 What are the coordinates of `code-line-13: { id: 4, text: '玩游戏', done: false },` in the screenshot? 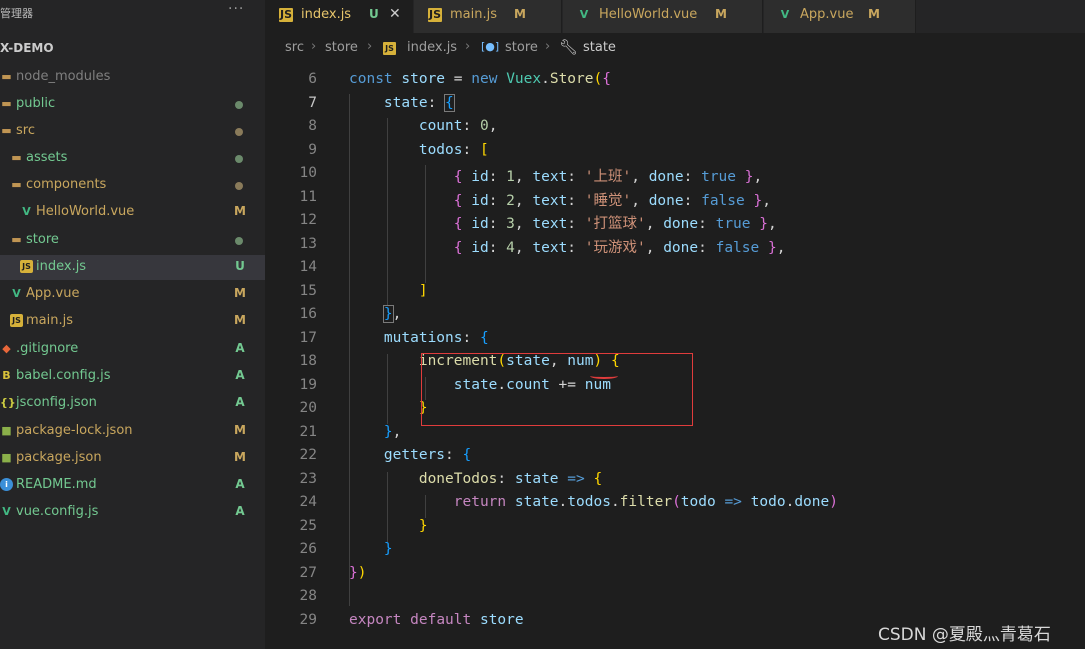 It's located at (619, 247).